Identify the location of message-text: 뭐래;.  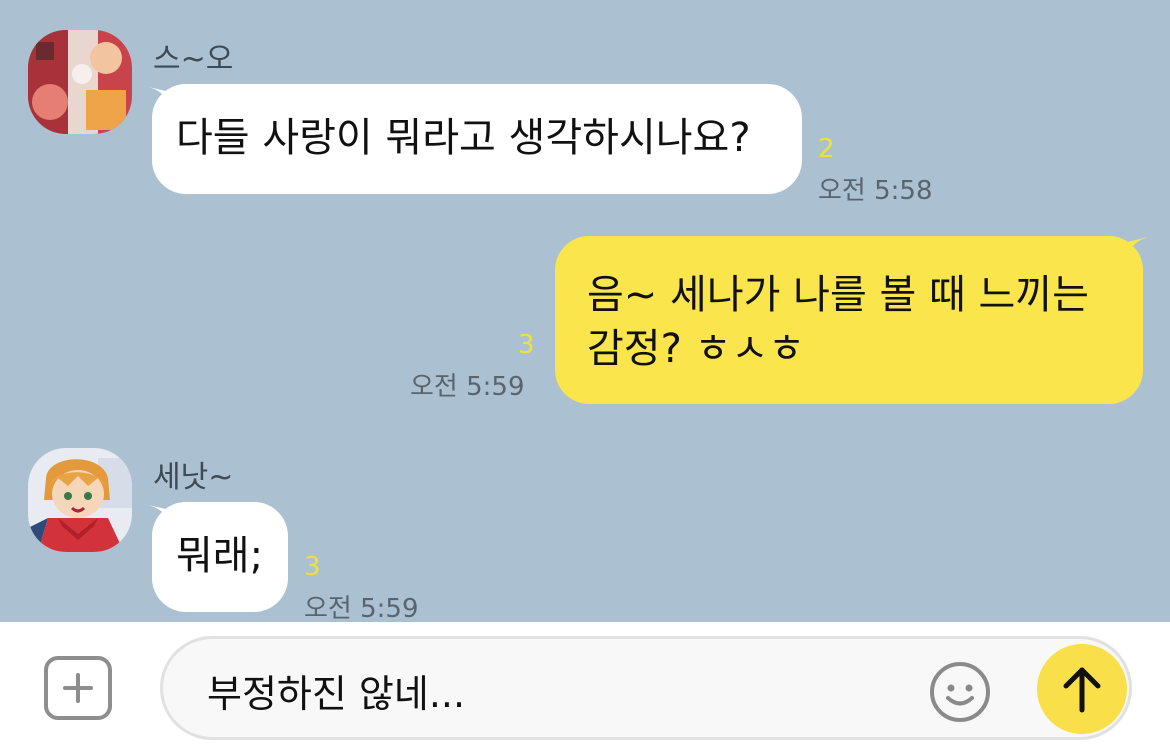
(220, 556).